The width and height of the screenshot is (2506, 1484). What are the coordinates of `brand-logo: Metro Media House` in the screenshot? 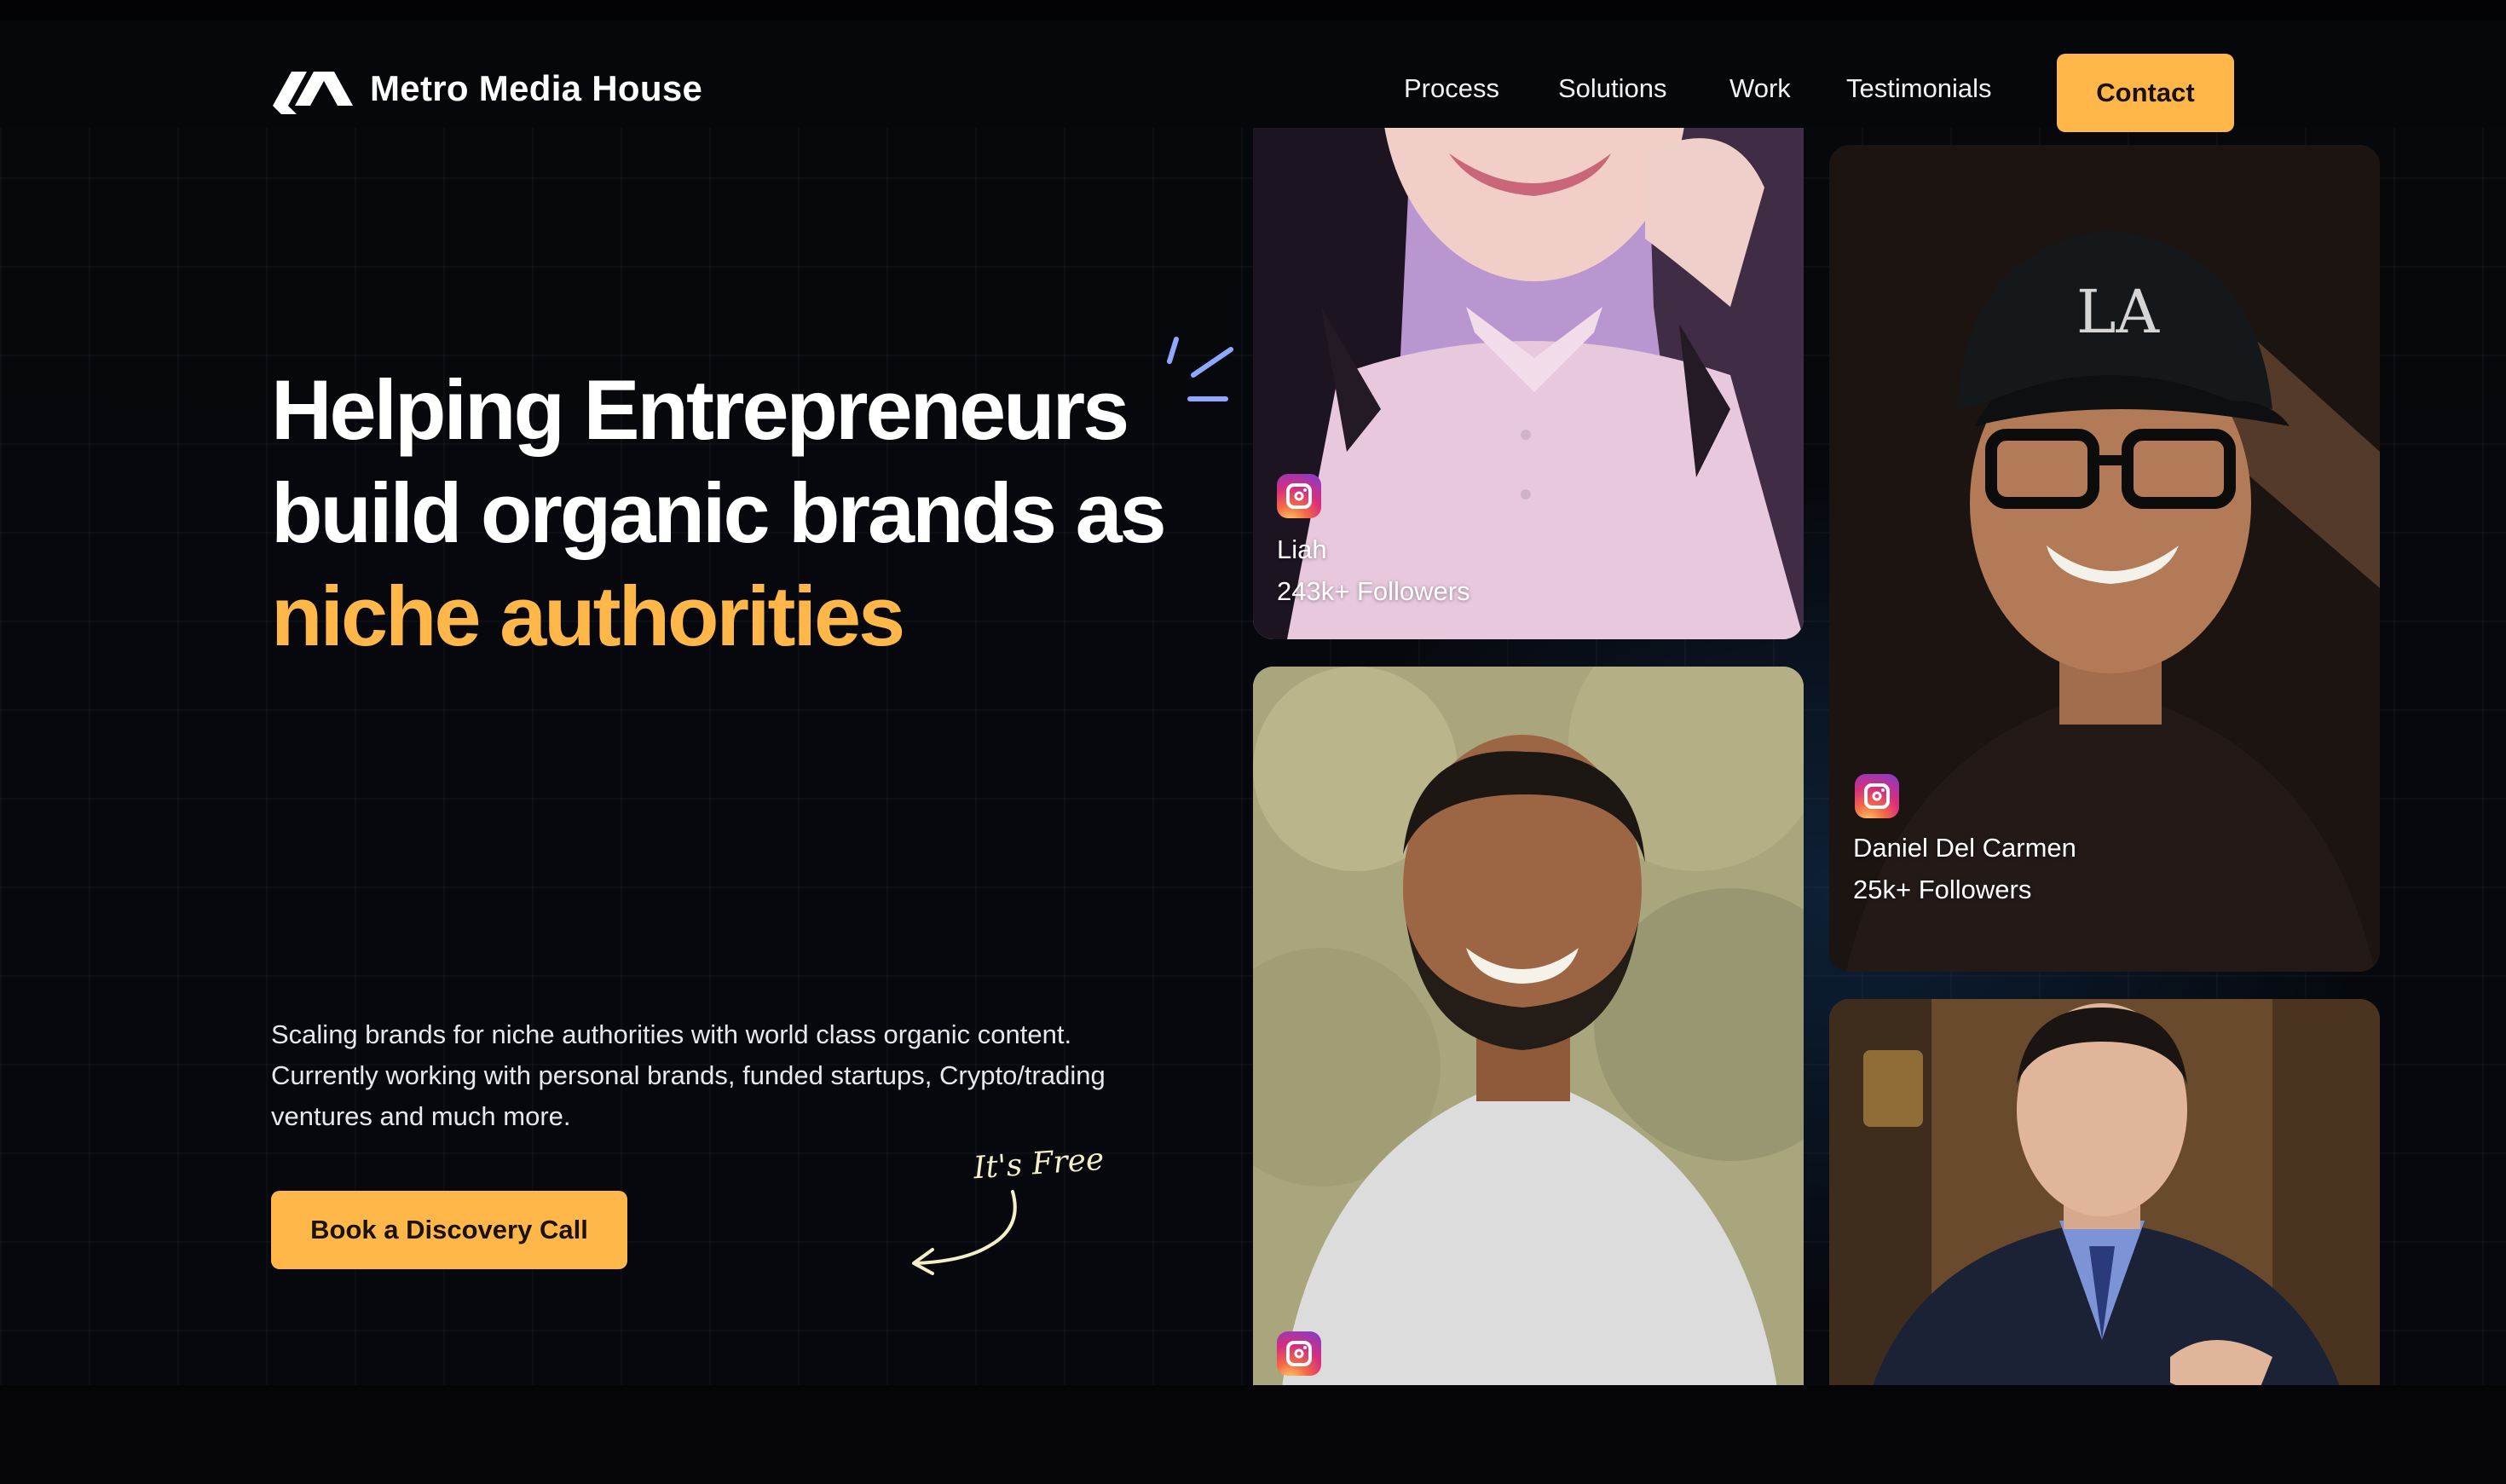 It's located at (487, 88).